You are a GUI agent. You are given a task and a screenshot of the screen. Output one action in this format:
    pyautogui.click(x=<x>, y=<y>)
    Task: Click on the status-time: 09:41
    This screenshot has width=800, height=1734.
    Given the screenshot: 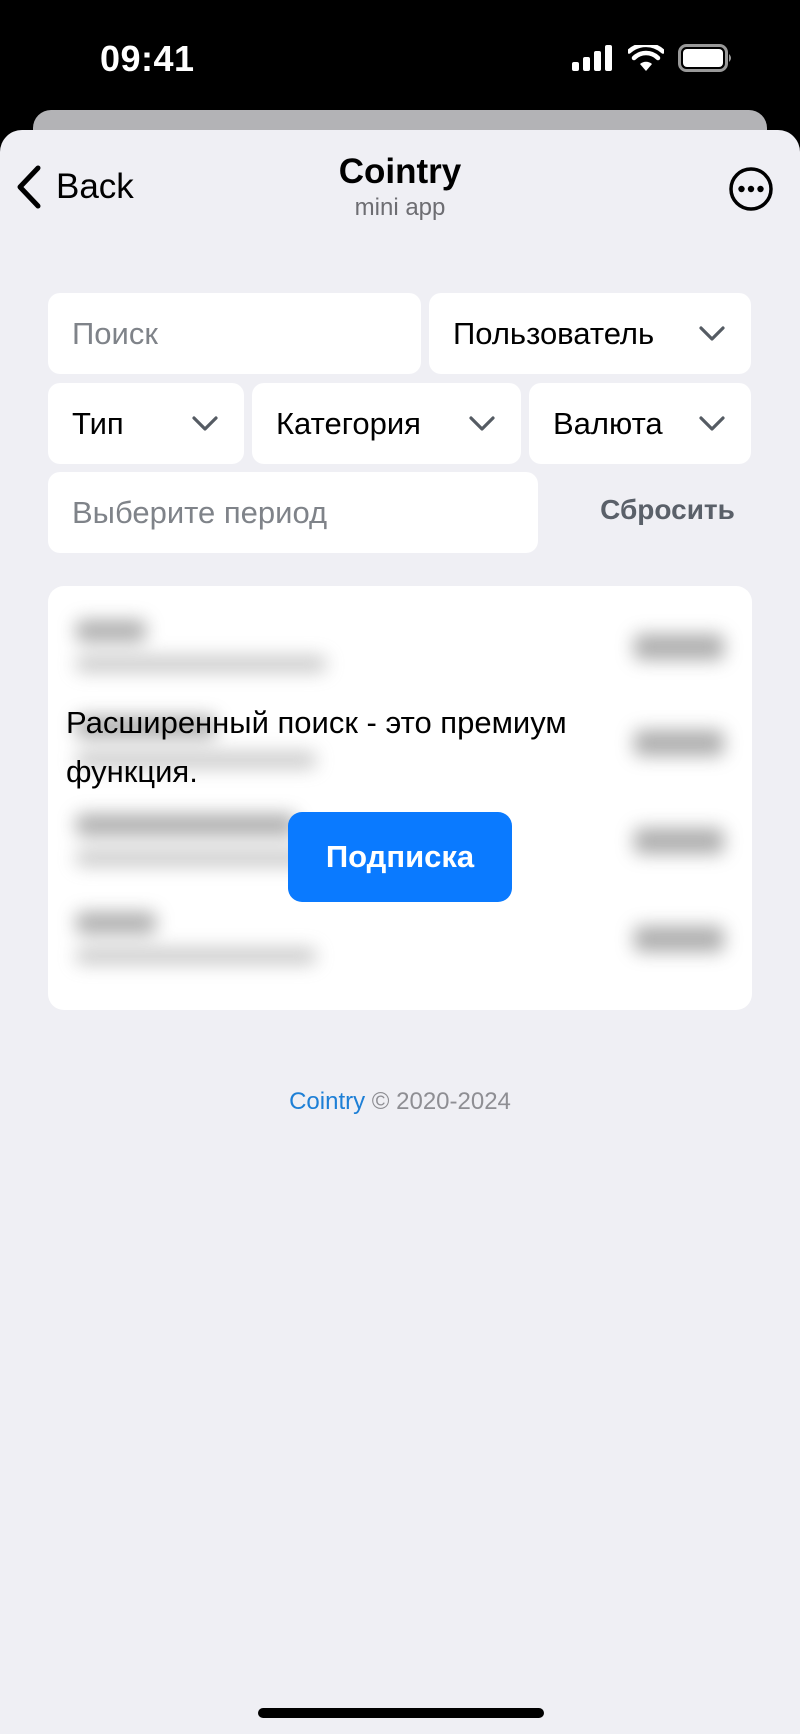 What is the action you would take?
    pyautogui.click(x=147, y=58)
    